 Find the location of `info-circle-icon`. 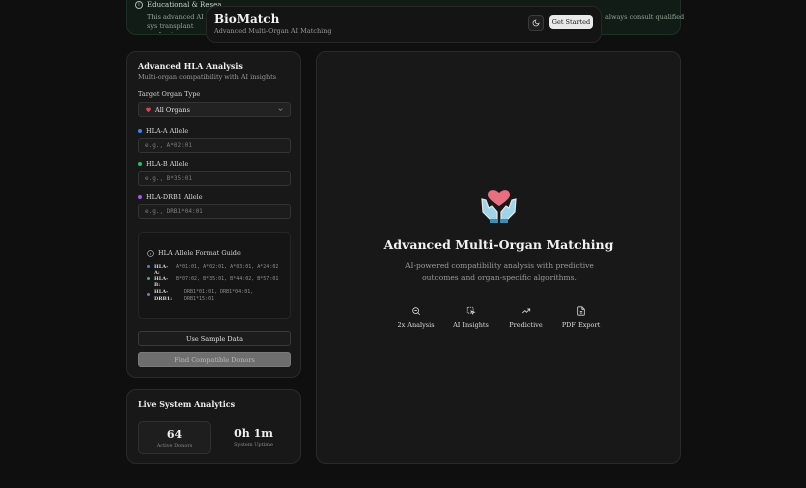

info-circle-icon is located at coordinates (150, 253).